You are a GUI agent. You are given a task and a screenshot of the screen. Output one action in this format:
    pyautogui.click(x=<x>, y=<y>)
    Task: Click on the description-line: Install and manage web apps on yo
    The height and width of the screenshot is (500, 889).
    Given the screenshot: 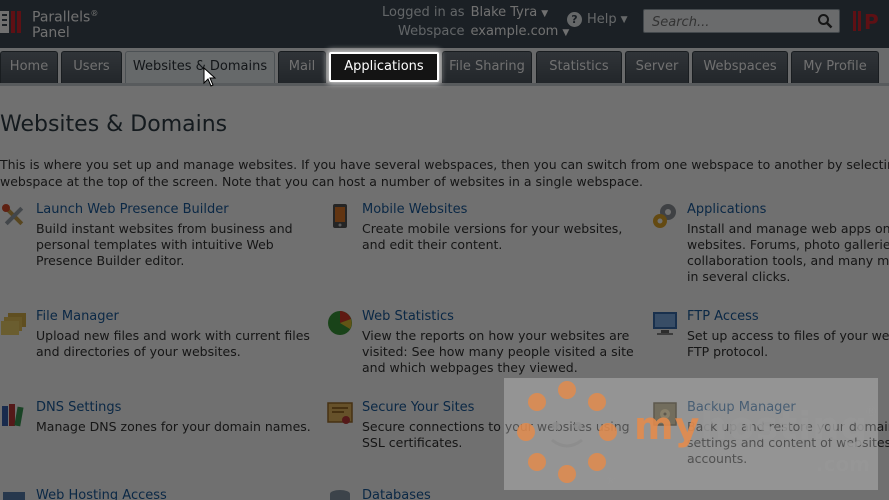 What is the action you would take?
    pyautogui.click(x=788, y=228)
    